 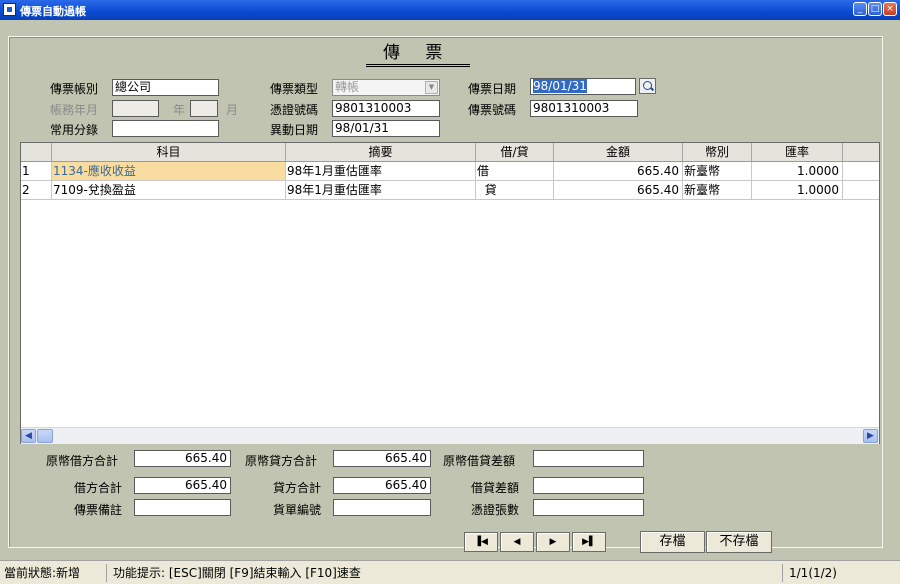 What do you see at coordinates (495, 488) in the screenshot?
I see `diff-label: 借貸差額` at bounding box center [495, 488].